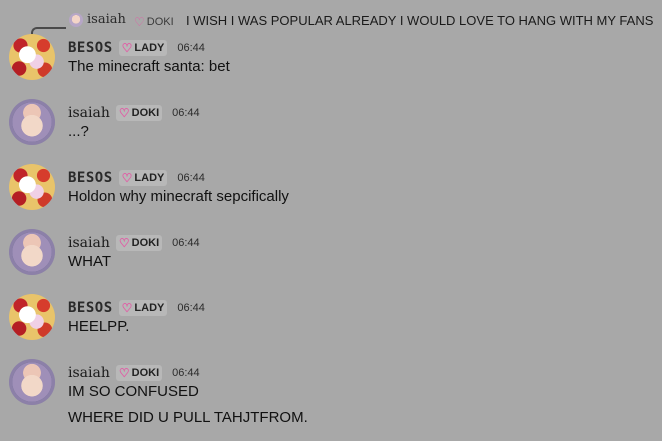 The image size is (662, 441). What do you see at coordinates (178, 196) in the screenshot?
I see `message-text: Holdon why minecraft sepcifically` at bounding box center [178, 196].